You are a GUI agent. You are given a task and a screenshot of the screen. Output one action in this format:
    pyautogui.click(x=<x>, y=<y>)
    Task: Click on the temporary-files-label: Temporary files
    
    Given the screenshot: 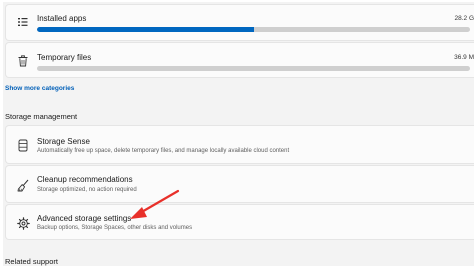 What is the action you would take?
    pyautogui.click(x=64, y=57)
    